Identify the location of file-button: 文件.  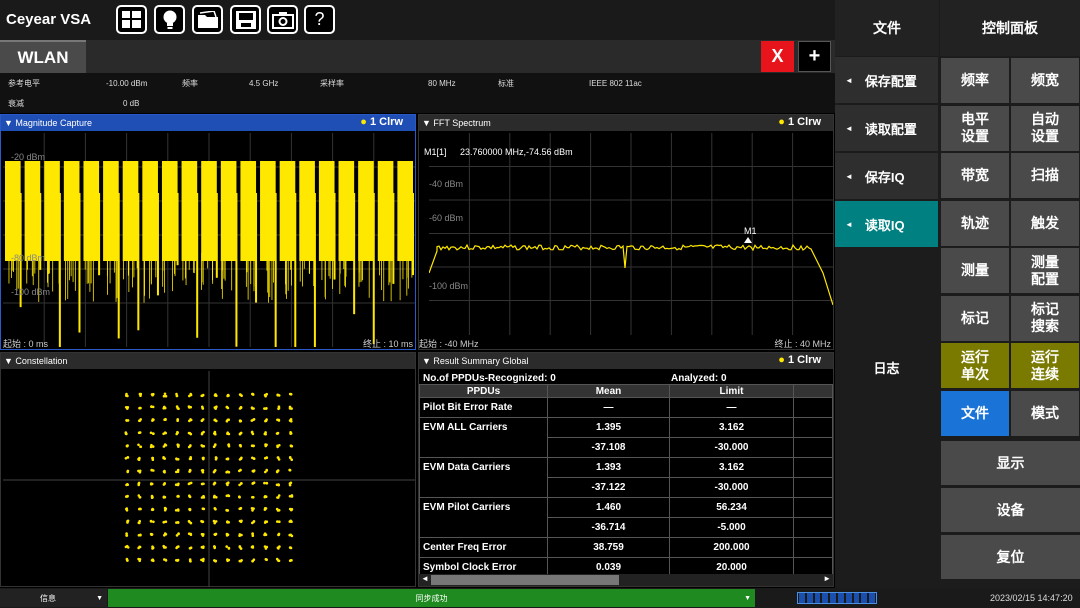
(975, 413).